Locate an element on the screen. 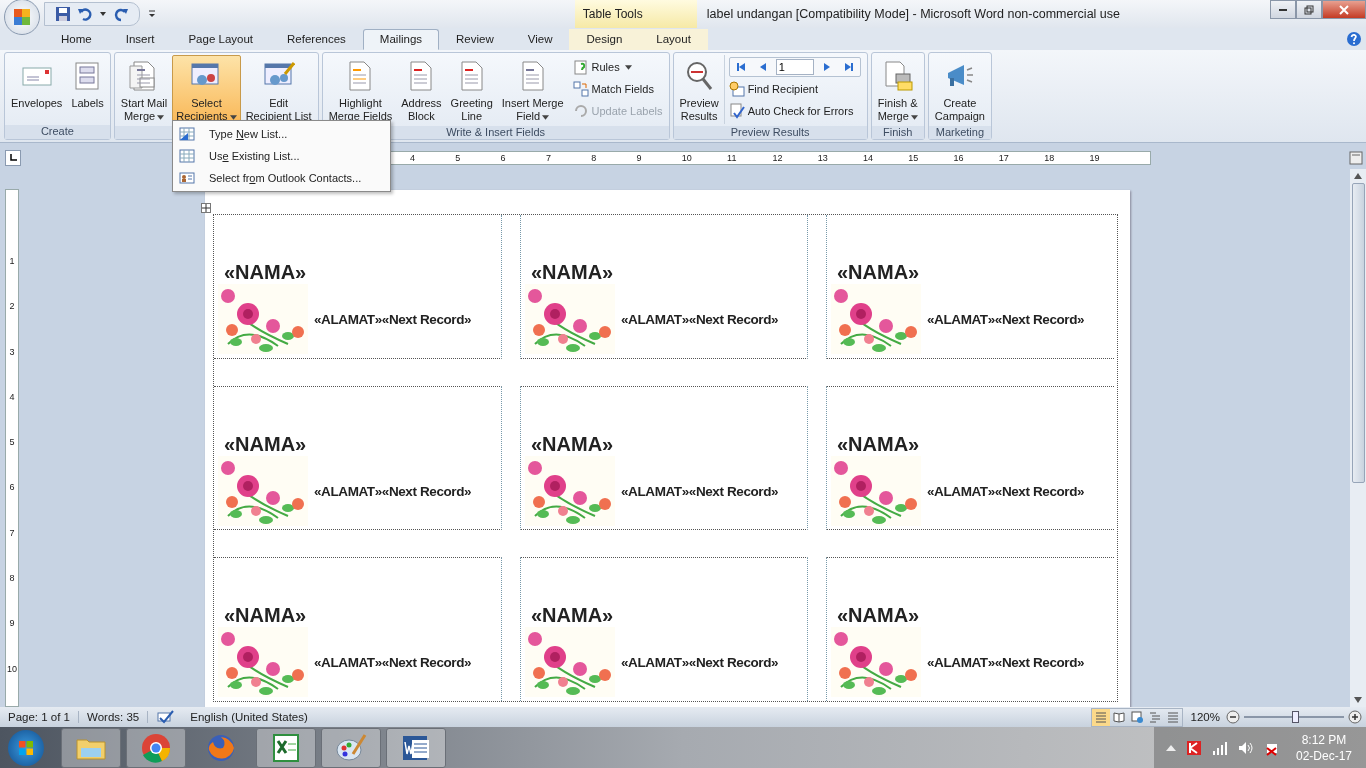 This screenshot has width=1366, height=768. help-icon is located at coordinates (1354, 39).